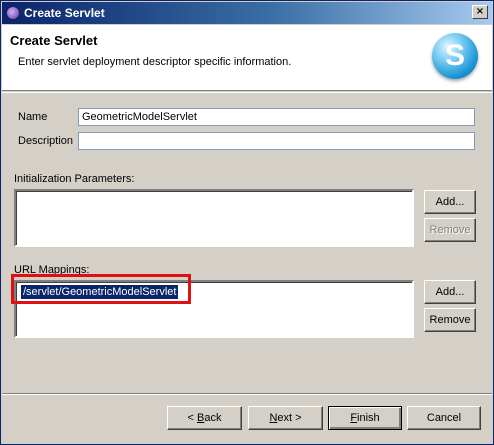 The image size is (494, 445). I want to click on url-mappings-remove-button: Remove, so click(450, 320).